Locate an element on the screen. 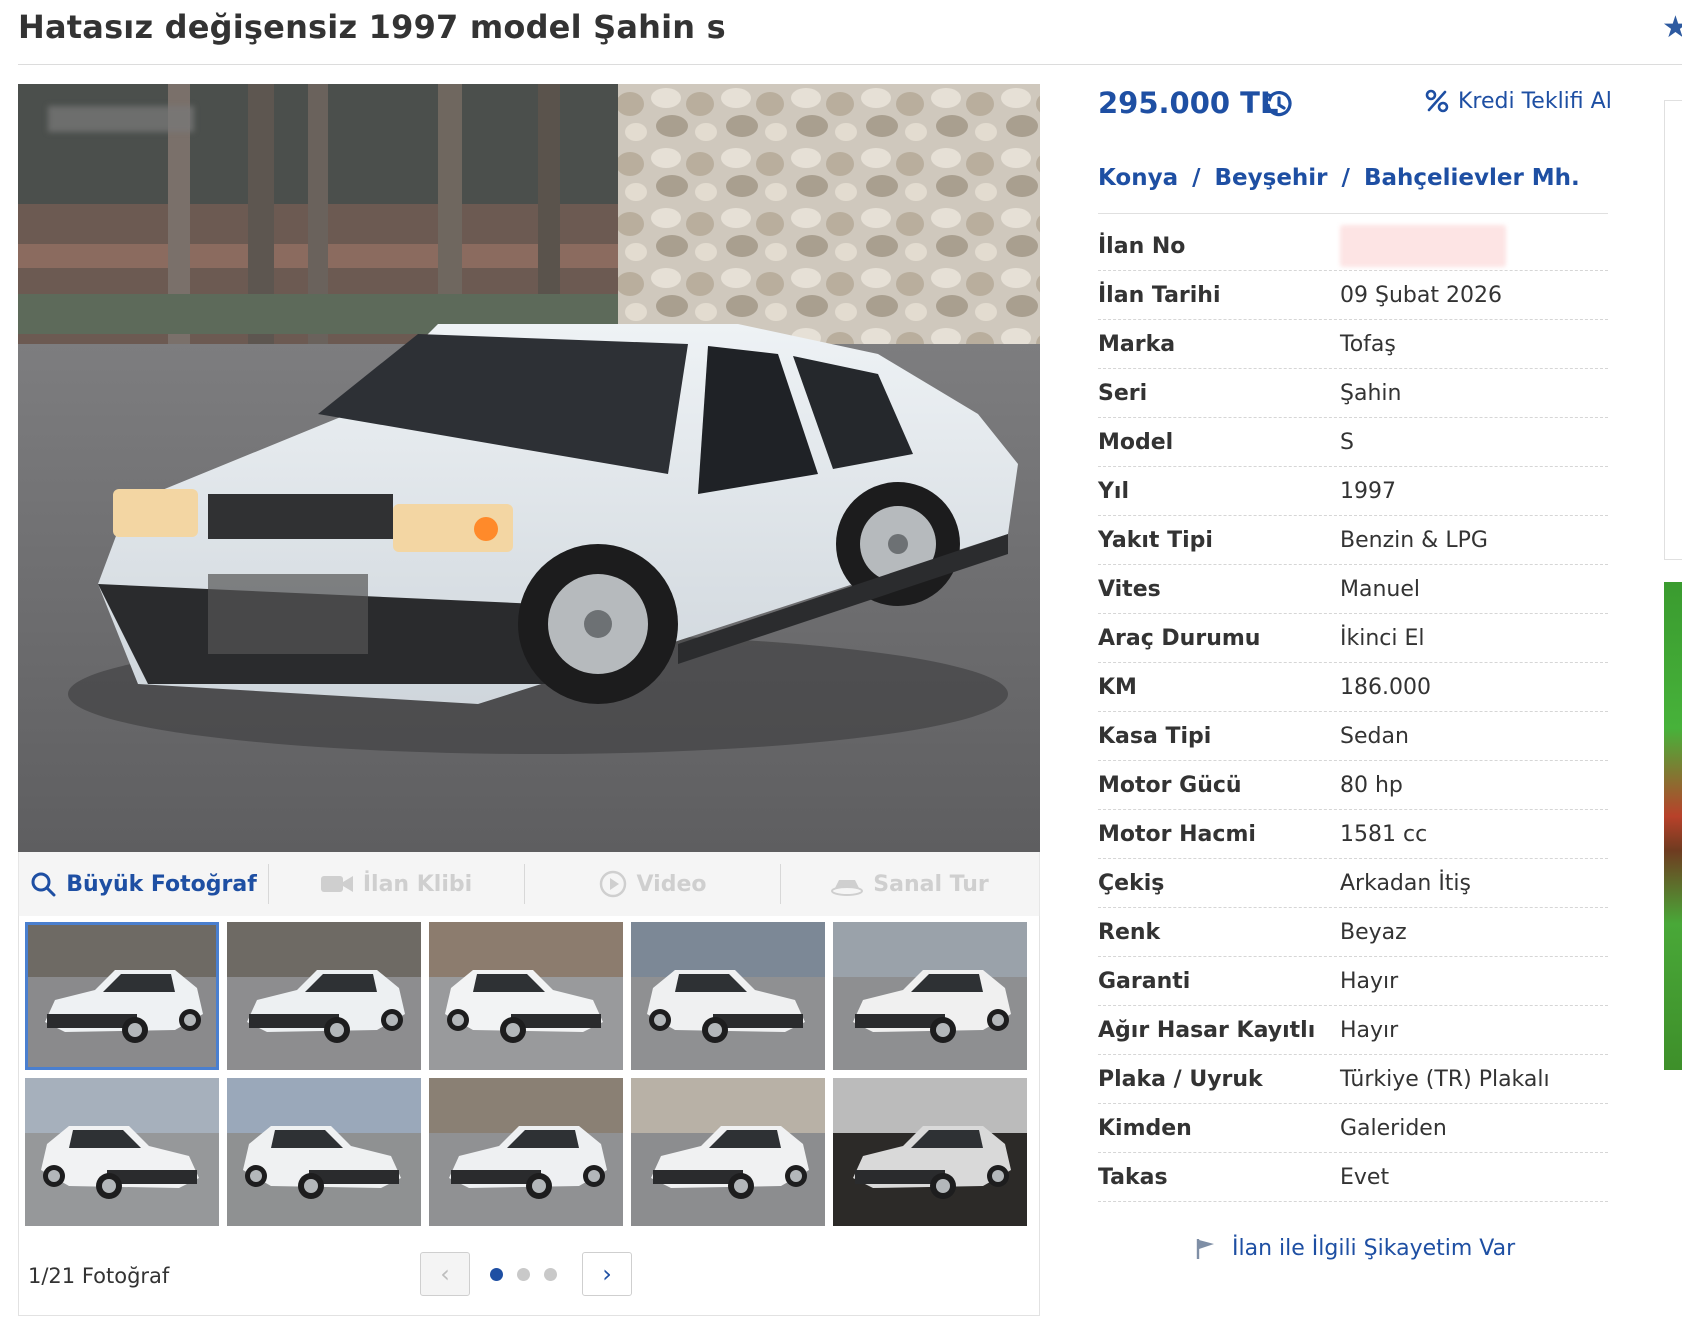 This screenshot has width=1682, height=1319. detail-value is located at coordinates (1423, 246).